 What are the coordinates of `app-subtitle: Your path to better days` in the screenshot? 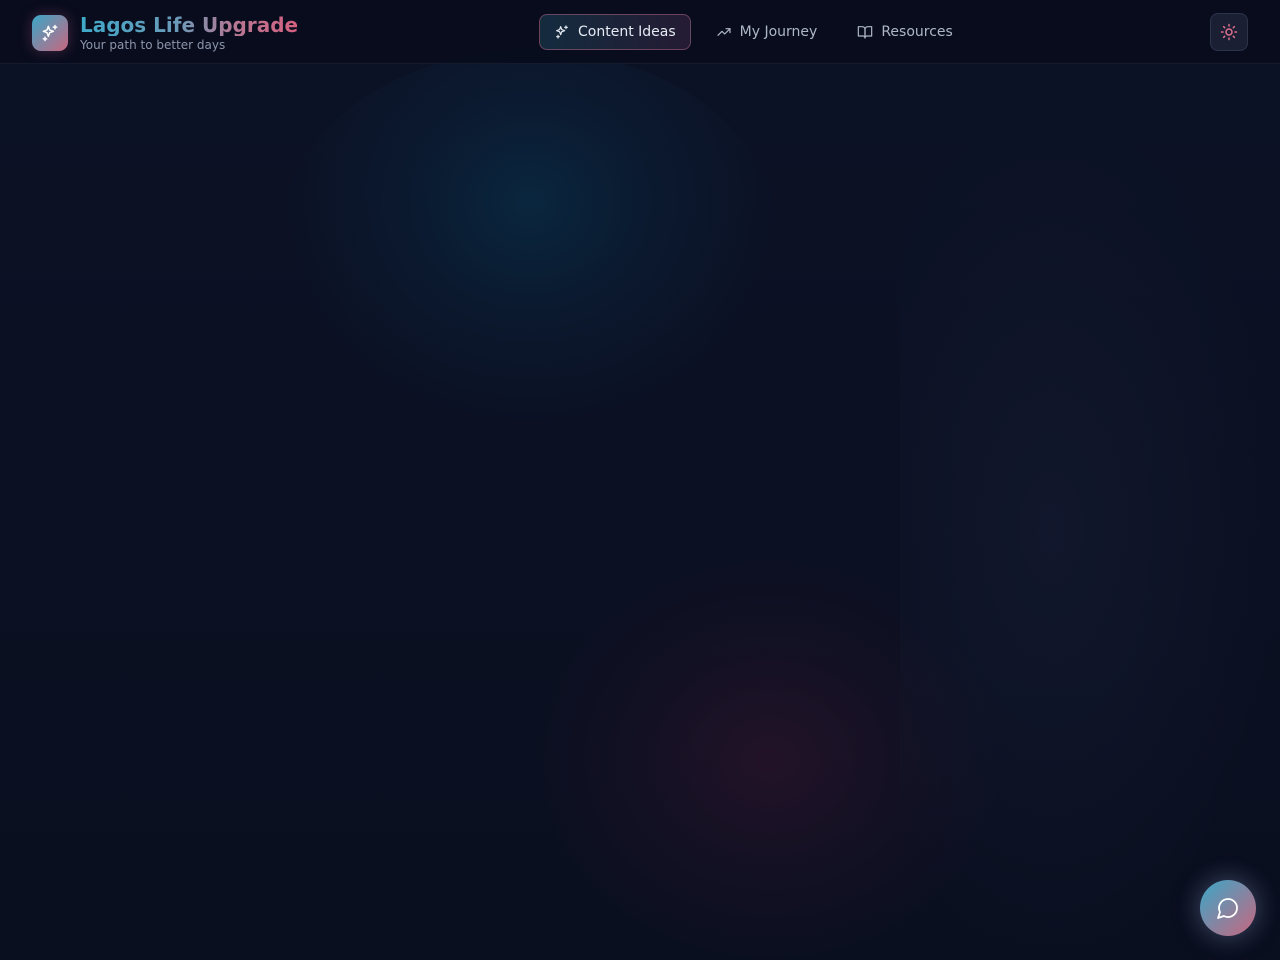 It's located at (153, 45).